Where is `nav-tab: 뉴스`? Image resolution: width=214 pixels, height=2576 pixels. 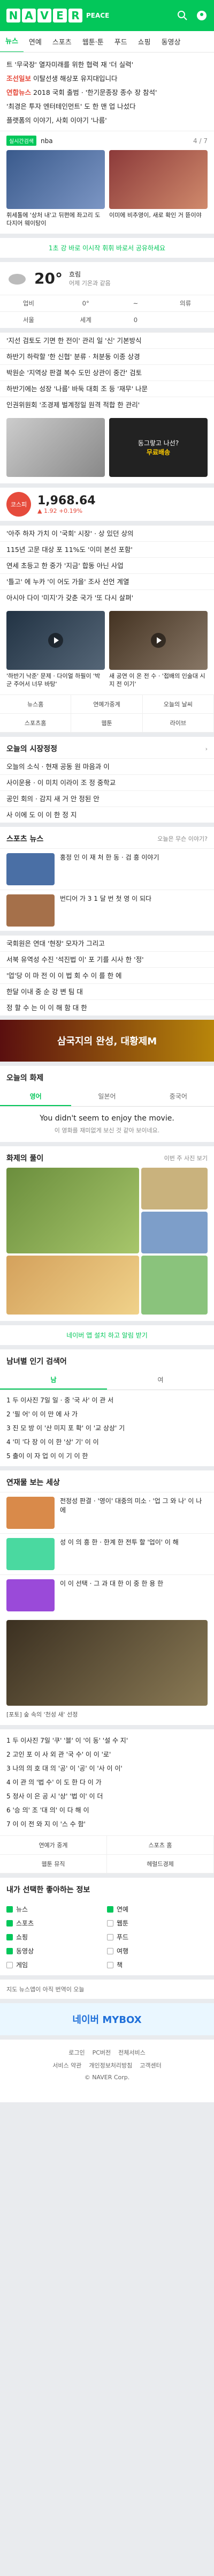
nav-tab: 뉴스 is located at coordinates (12, 42).